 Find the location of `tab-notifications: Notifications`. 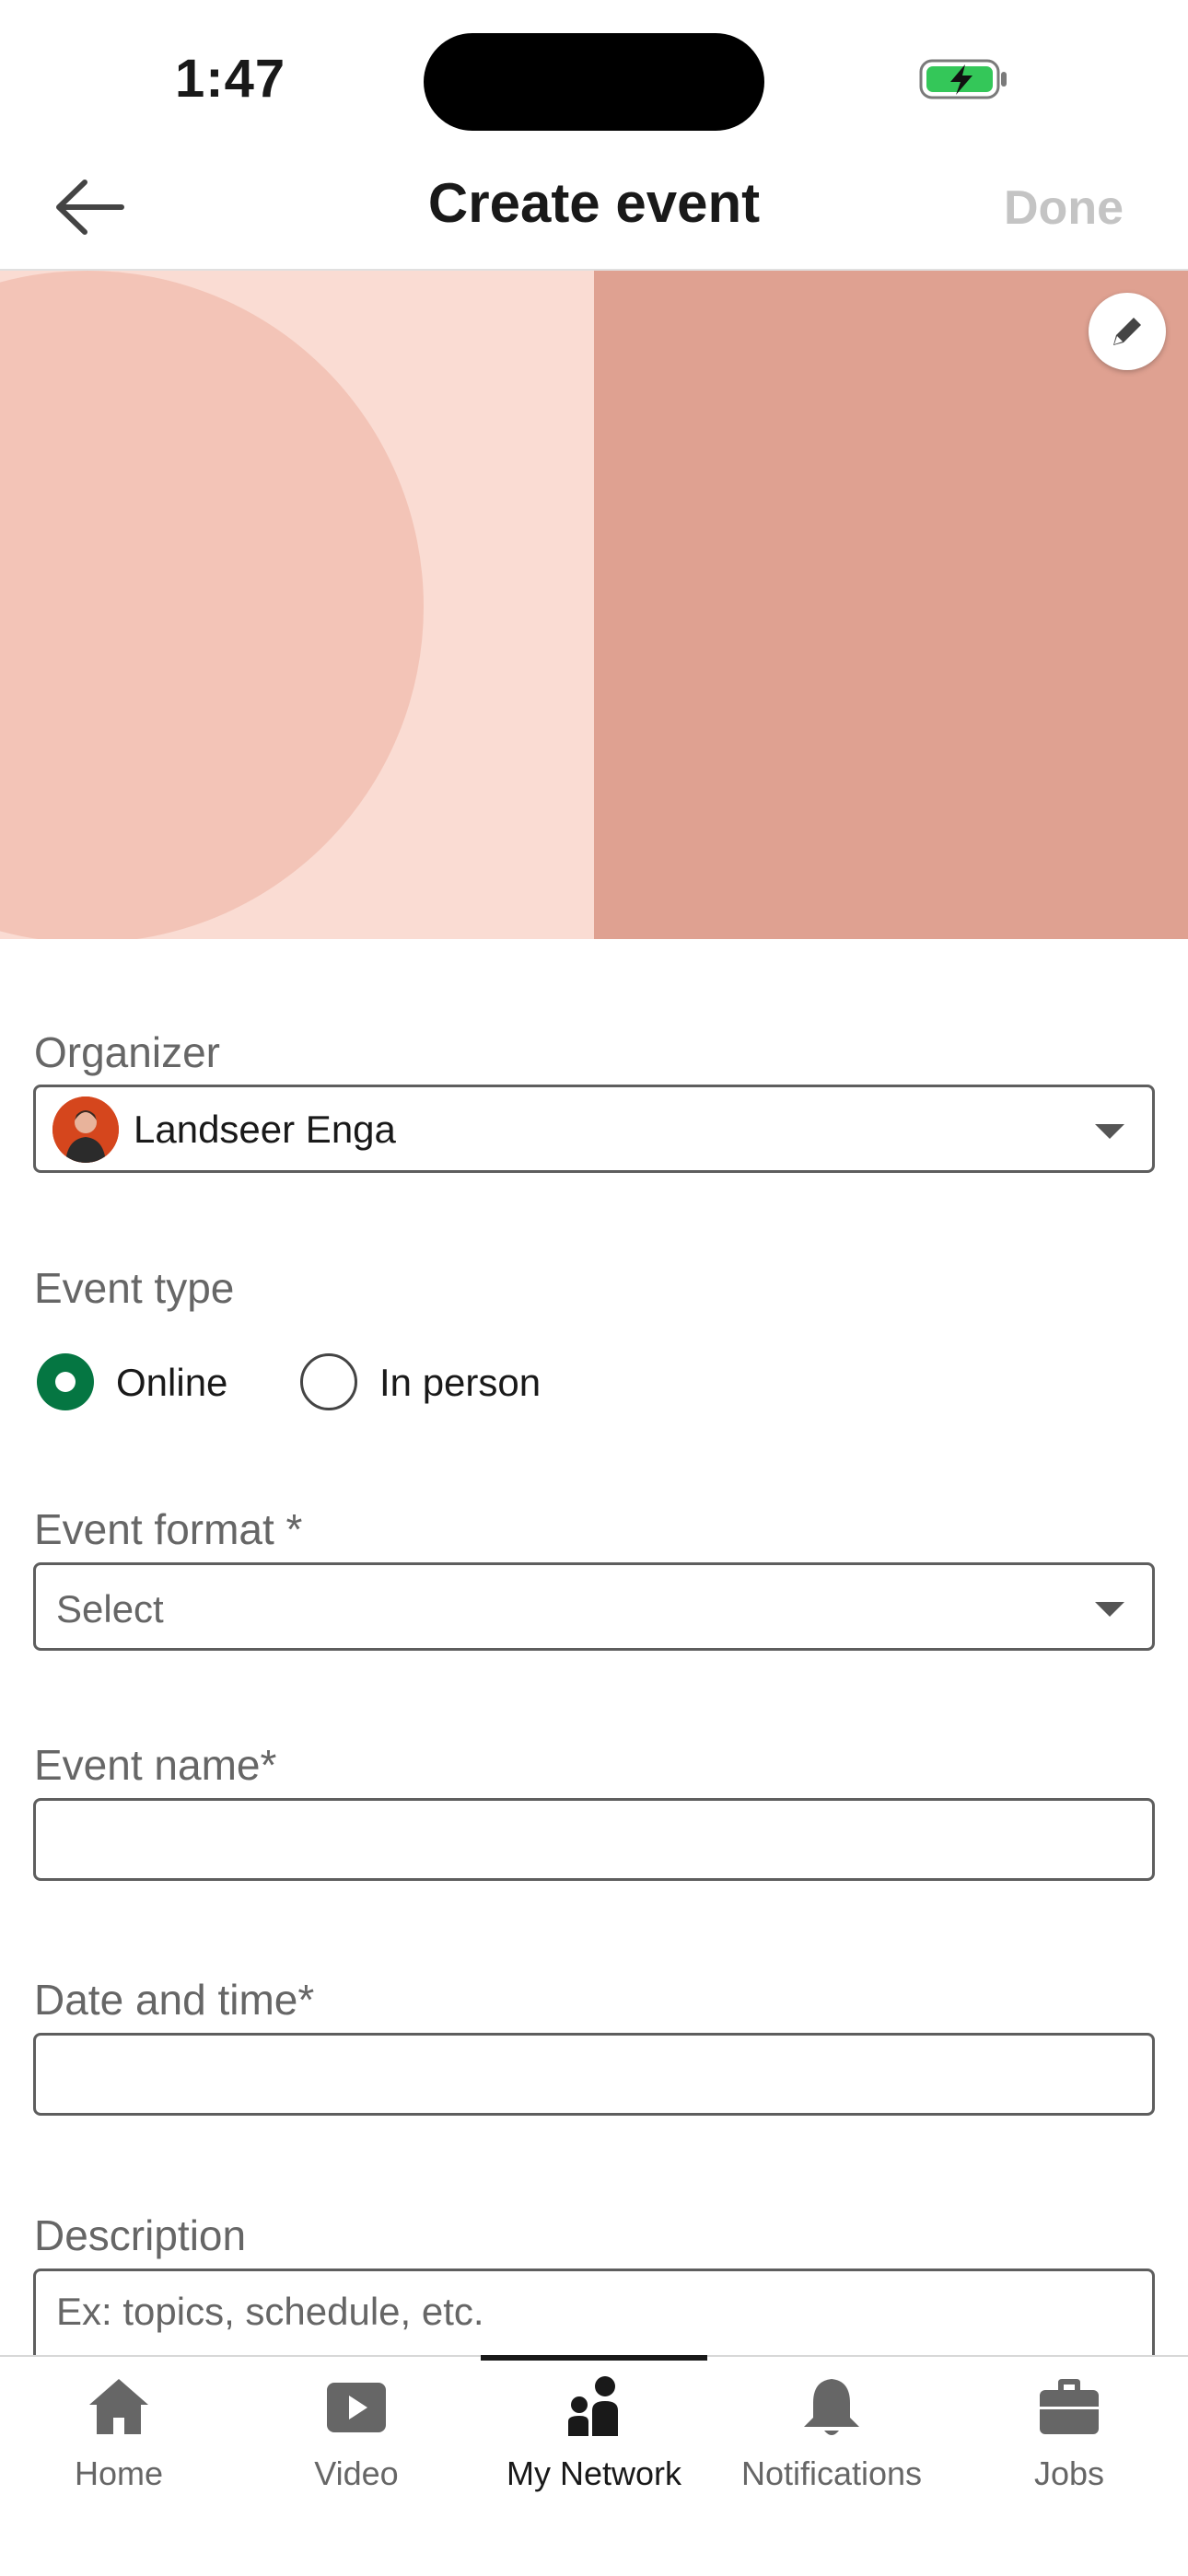

tab-notifications: Notifications is located at coordinates (831, 2430).